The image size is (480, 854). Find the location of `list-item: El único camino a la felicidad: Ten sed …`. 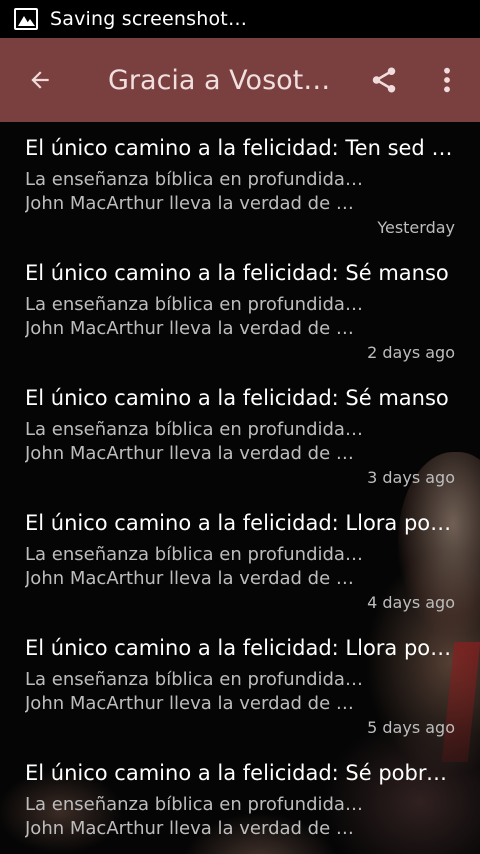

list-item: El único camino a la felicidad: Ten sed … is located at coordinates (240, 184).